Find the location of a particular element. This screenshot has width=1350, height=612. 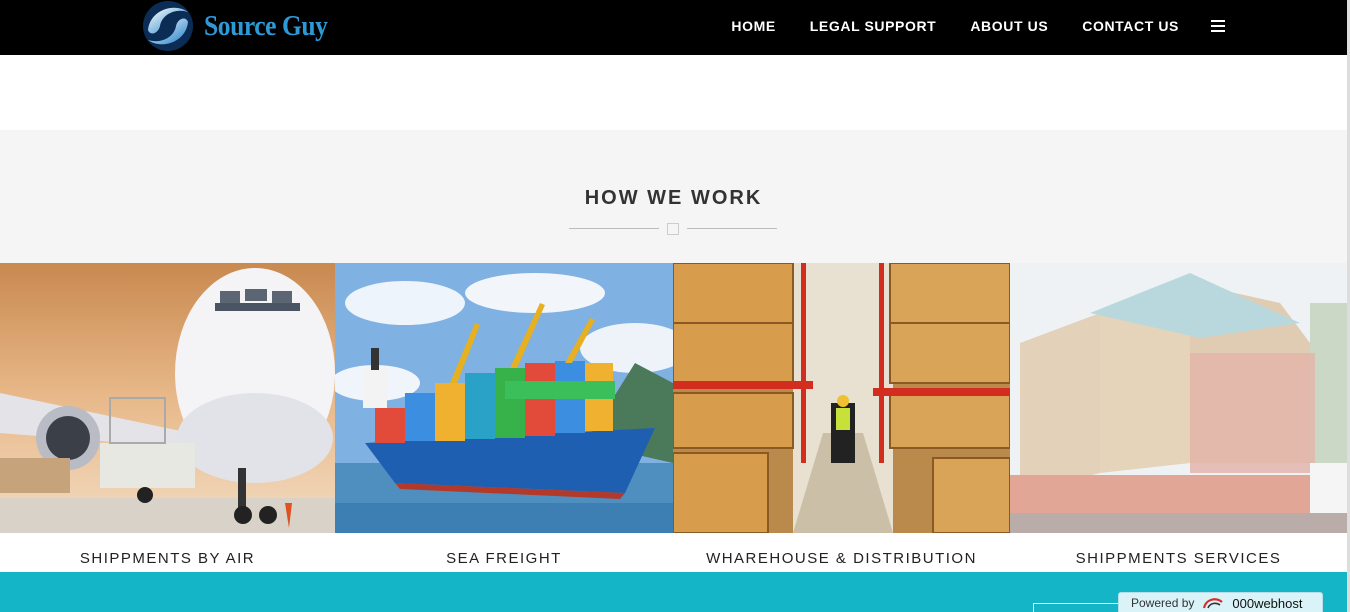

service-caption: SHIPPMENTS SERVICES is located at coordinates (1178, 558).